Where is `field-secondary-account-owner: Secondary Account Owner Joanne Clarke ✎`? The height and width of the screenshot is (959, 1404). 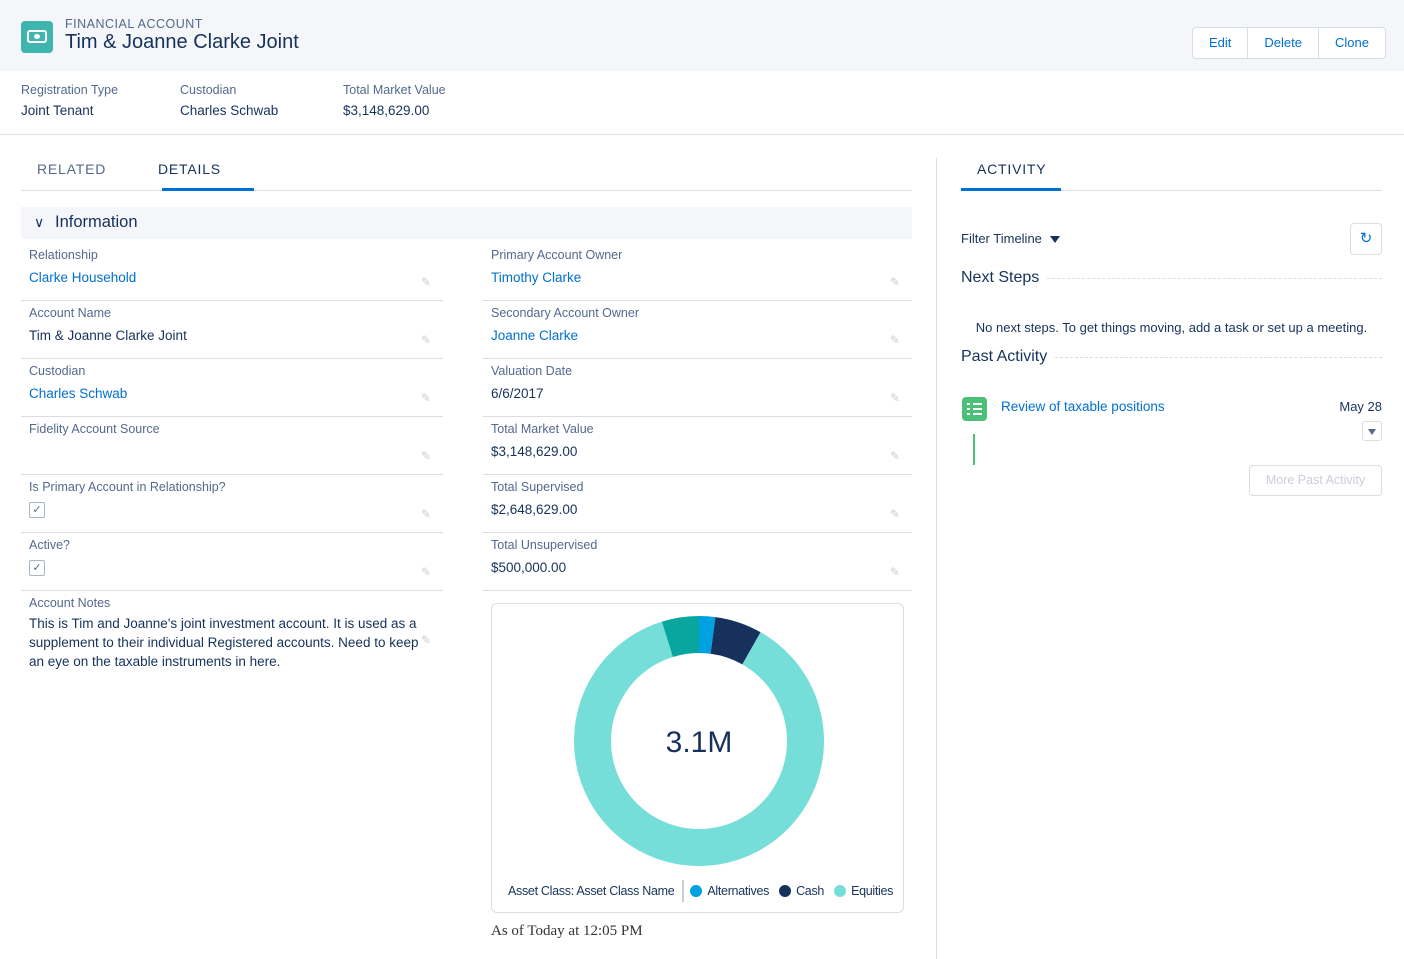
field-secondary-account-owner: Secondary Account Owner Joanne Clarke ✎ is located at coordinates (697, 330).